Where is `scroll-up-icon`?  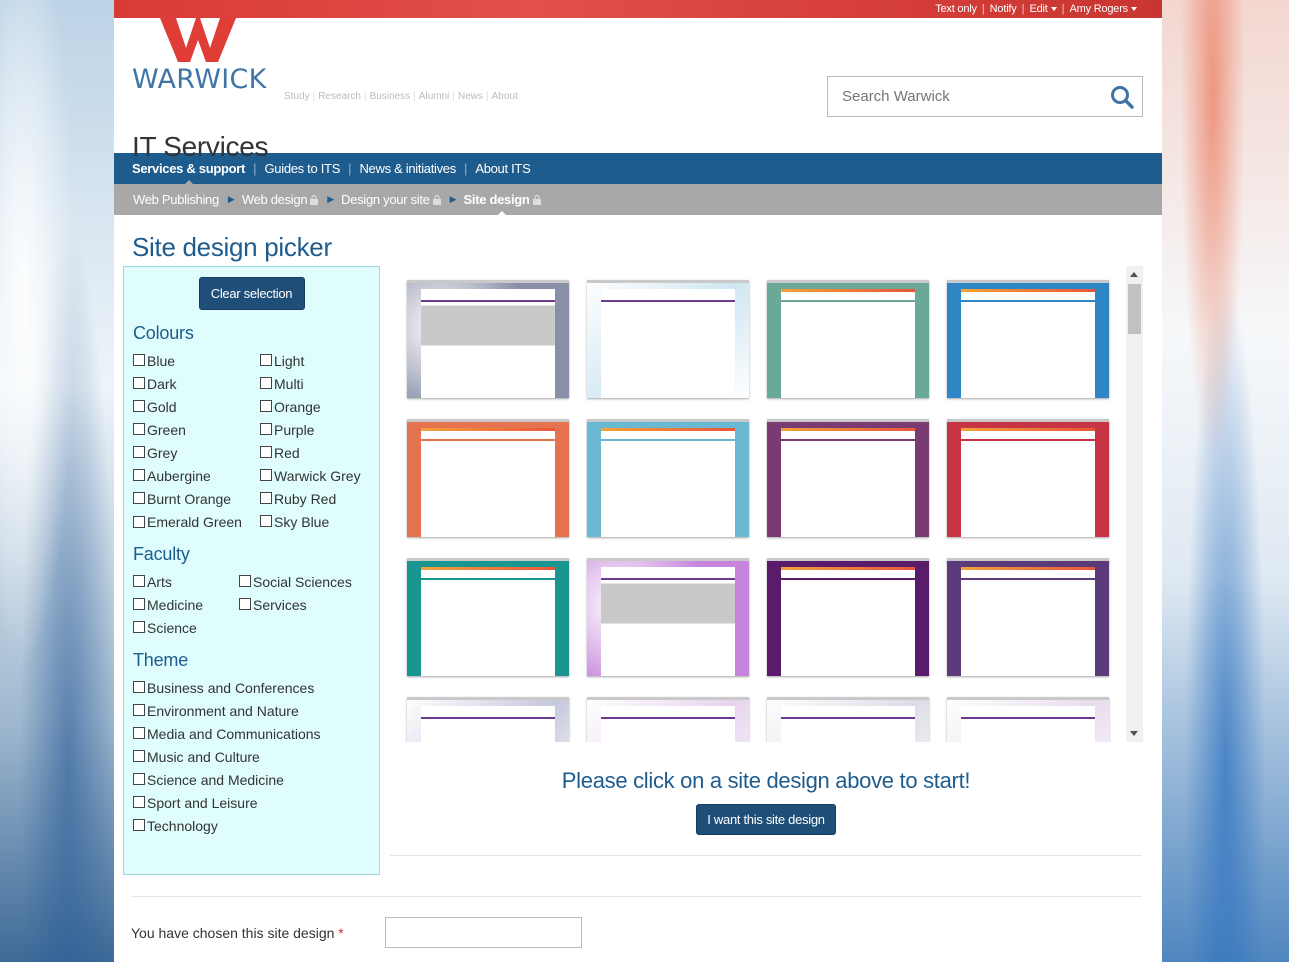 scroll-up-icon is located at coordinates (1134, 274).